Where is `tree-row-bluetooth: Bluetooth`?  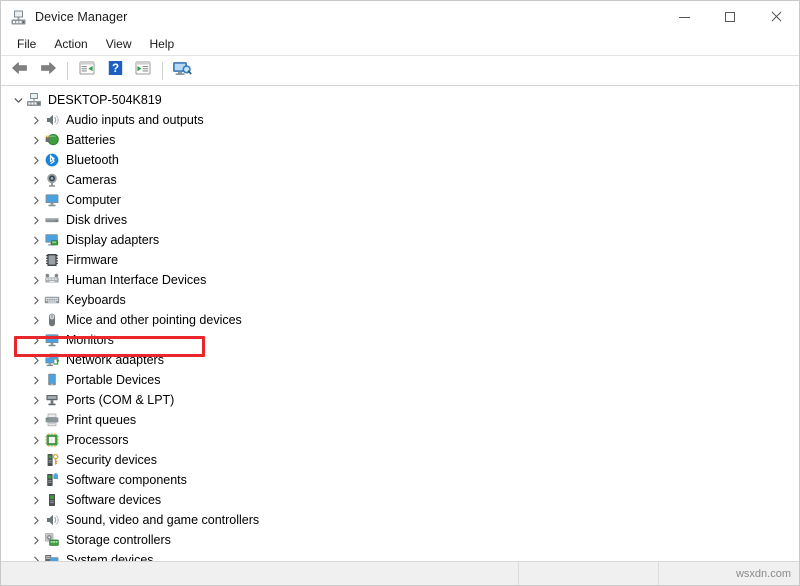
tree-row-bluetooth: Bluetooth is located at coordinates (400, 160).